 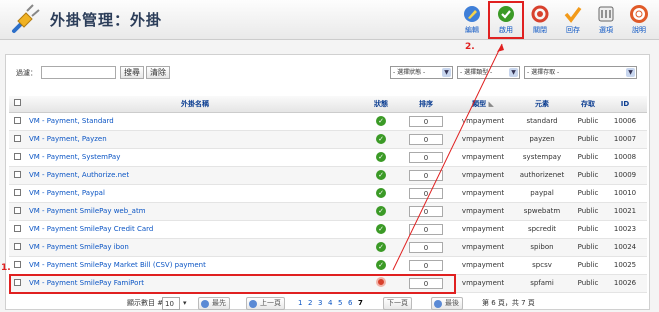 I want to click on plugin-name-link: VM - Payment SmilePay FamiPort, so click(x=195, y=283).